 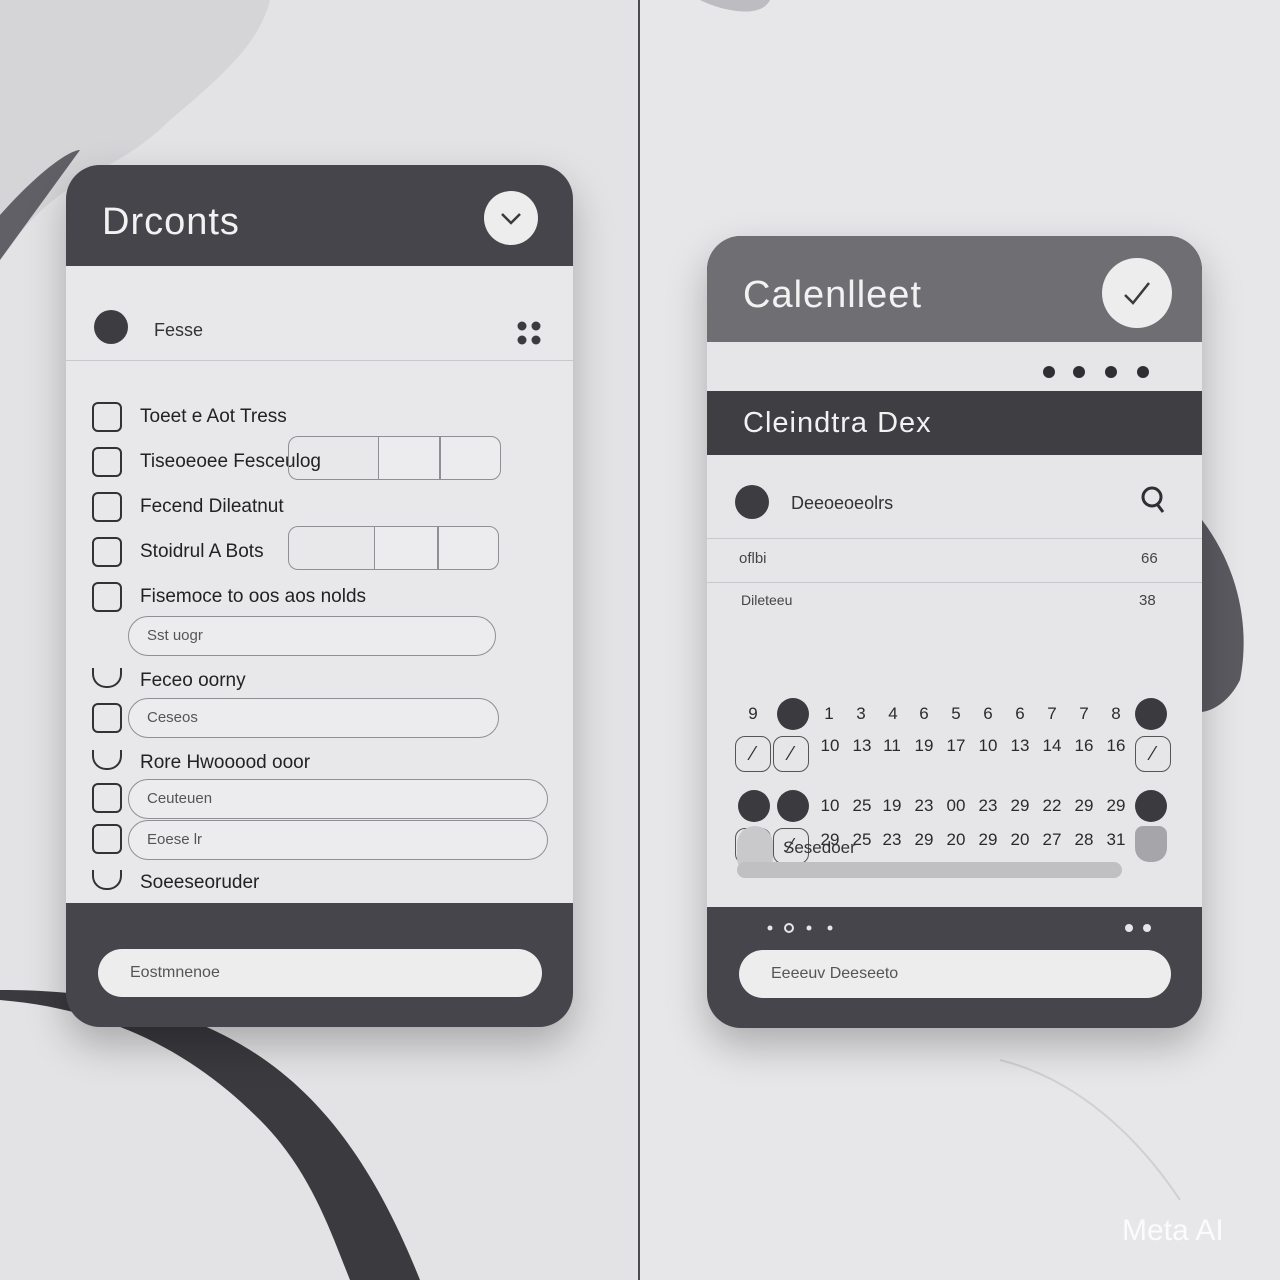 I want to click on grid-icon, so click(x=529, y=333).